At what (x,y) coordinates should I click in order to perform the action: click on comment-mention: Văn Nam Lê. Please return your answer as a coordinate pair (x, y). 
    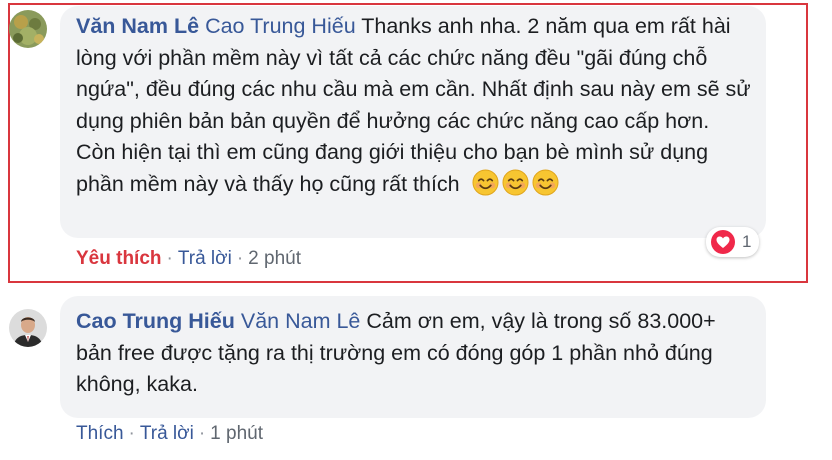
    Looking at the image, I should click on (301, 321).